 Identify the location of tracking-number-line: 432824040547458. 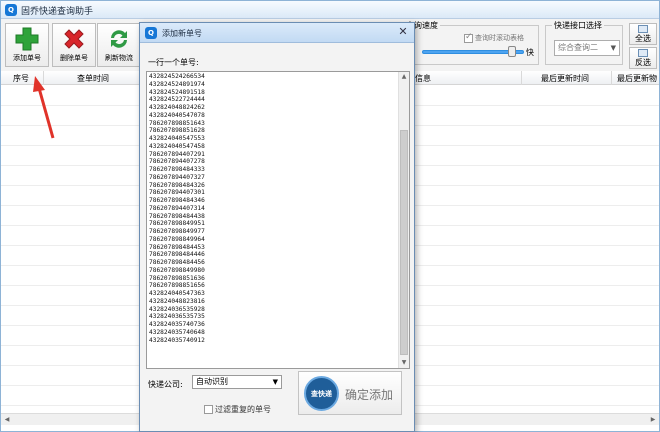
(177, 146).